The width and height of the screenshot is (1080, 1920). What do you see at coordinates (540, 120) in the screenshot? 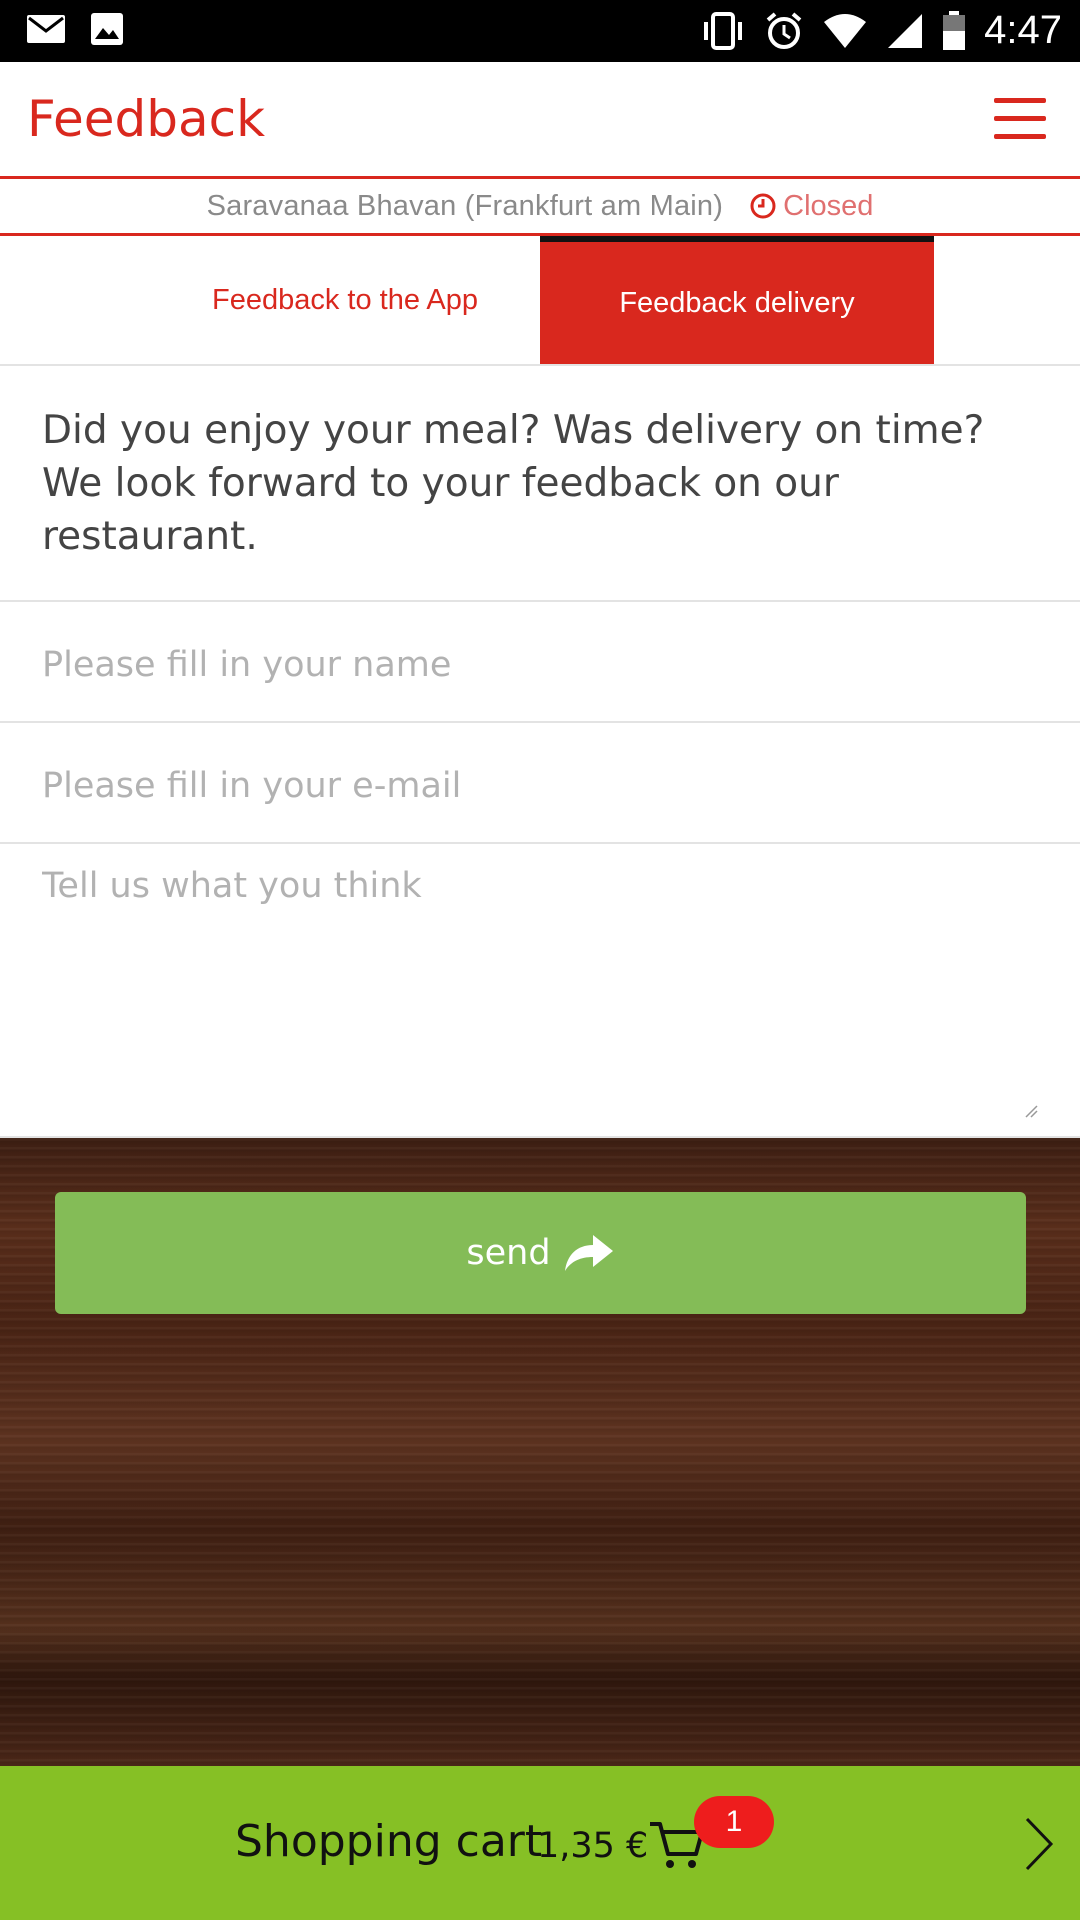
I see `app-bar: Feedback` at bounding box center [540, 120].